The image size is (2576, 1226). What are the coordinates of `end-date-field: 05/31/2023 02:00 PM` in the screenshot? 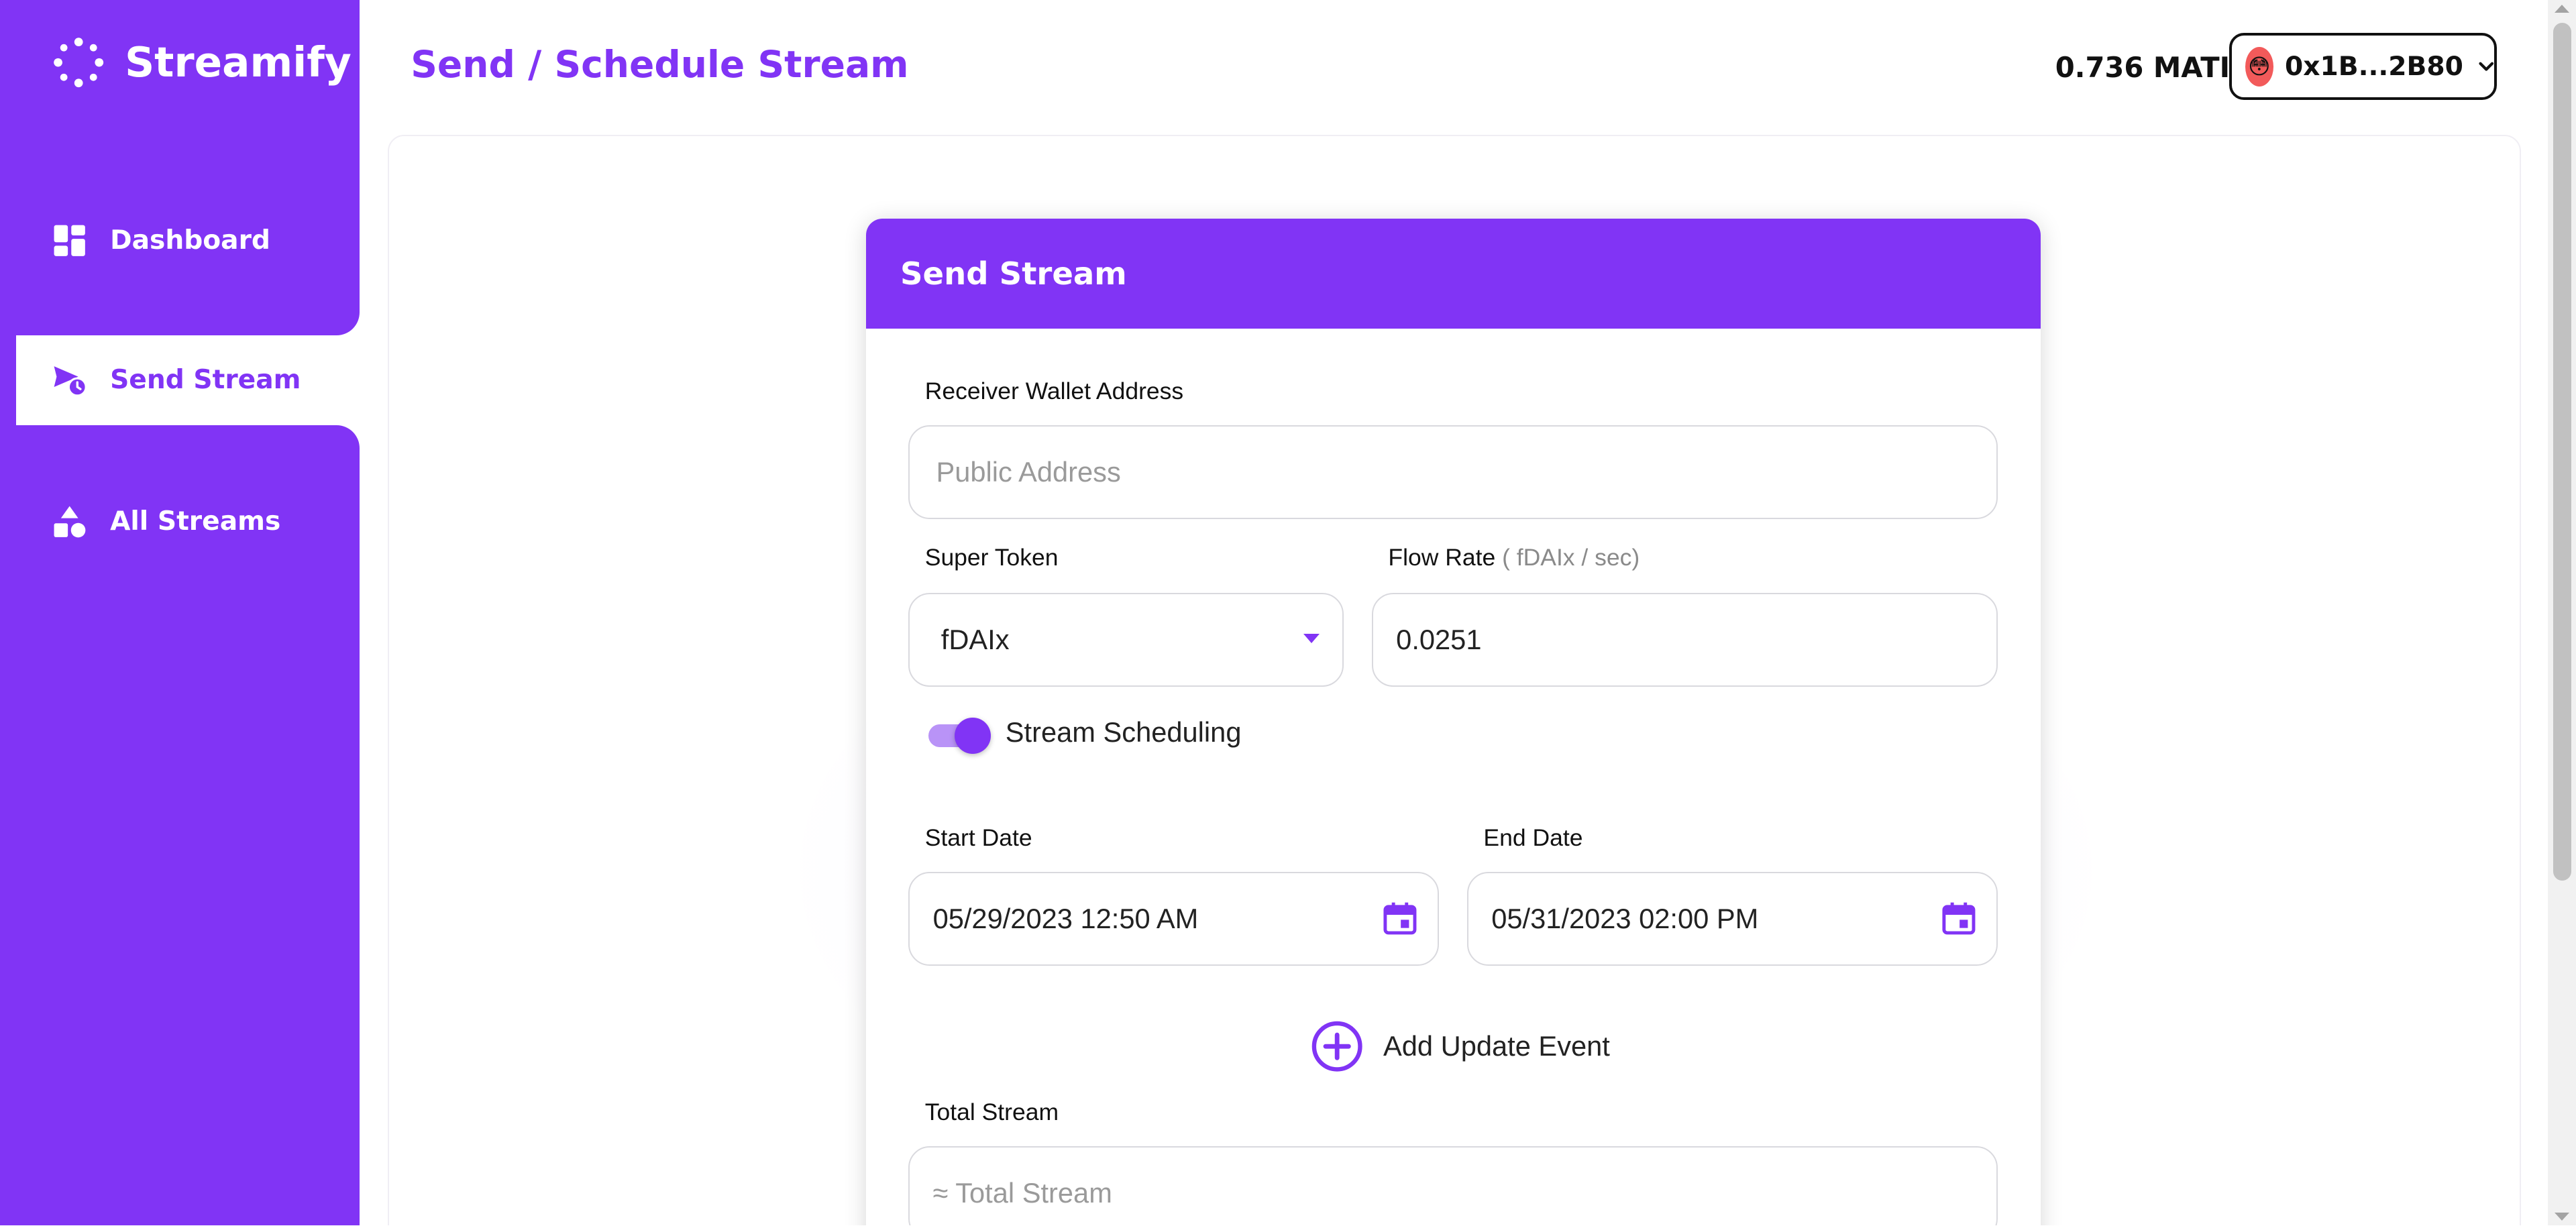 It's located at (1732, 919).